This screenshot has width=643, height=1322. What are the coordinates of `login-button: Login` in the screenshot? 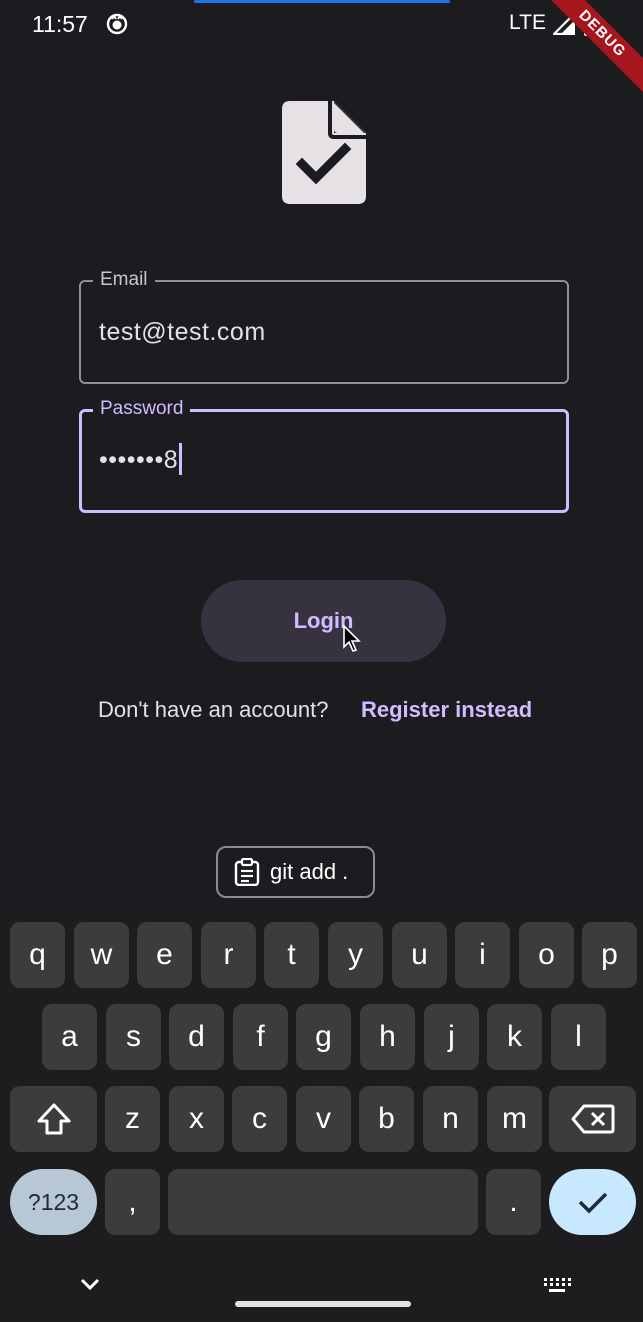 It's located at (323, 621).